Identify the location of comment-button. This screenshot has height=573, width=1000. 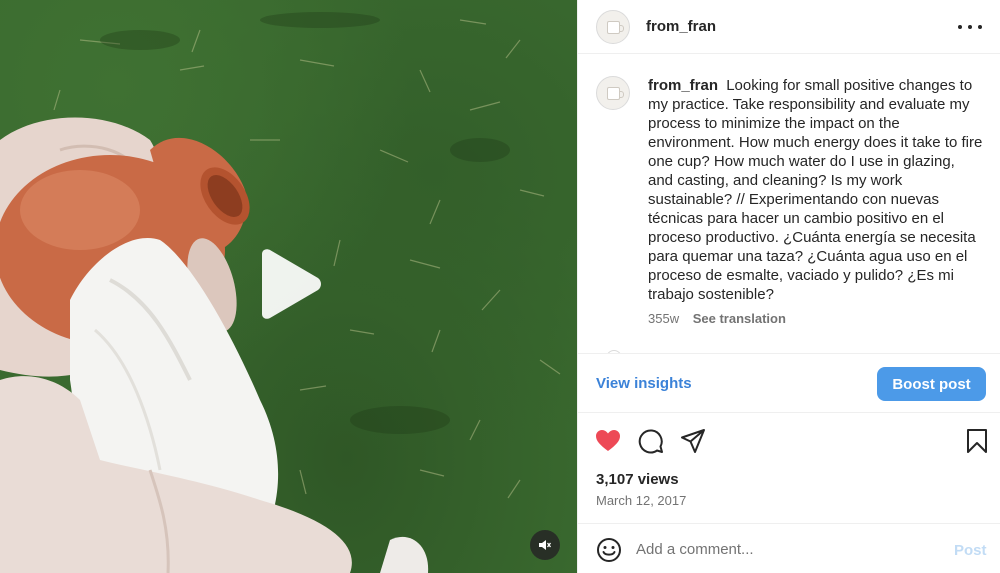
(651, 441).